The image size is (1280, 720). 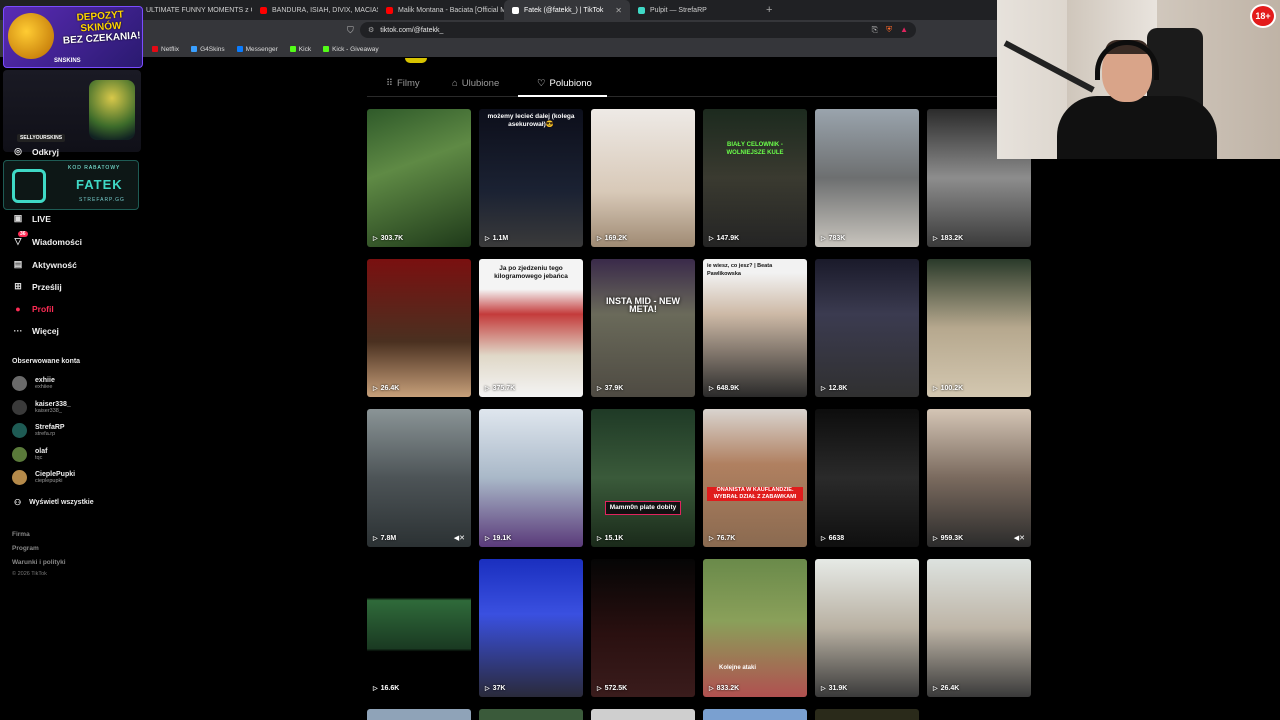 I want to click on see-all-button: ⚇ Wyświetl wszystkie, so click(x=54, y=502).